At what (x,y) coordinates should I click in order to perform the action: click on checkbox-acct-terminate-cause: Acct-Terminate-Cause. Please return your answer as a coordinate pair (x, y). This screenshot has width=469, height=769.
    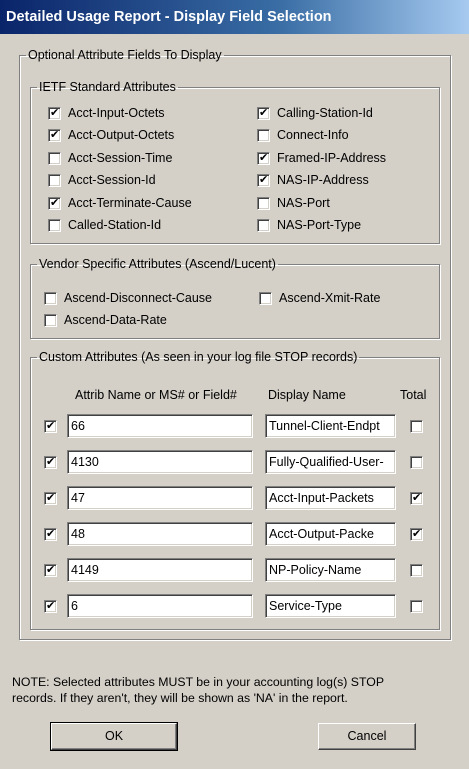
    Looking at the image, I should click on (120, 203).